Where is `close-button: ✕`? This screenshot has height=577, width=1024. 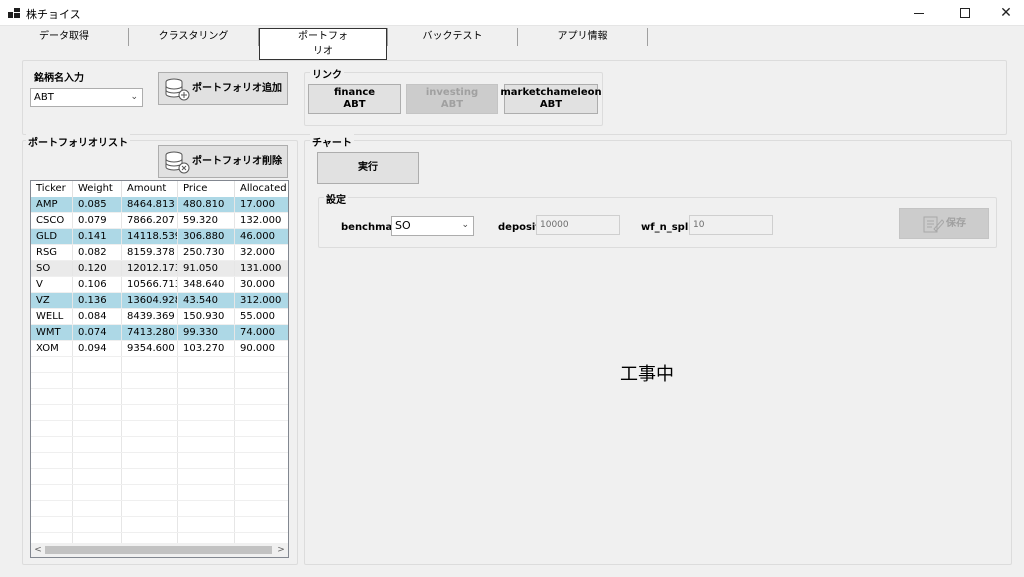
close-button: ✕ is located at coordinates (1006, 13).